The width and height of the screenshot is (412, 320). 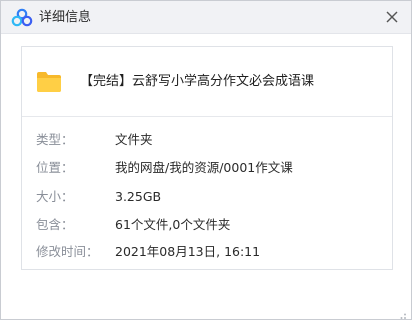 I want to click on property-row-modified: 修改时间： 2021年08月13日, 16:11, so click(x=207, y=252).